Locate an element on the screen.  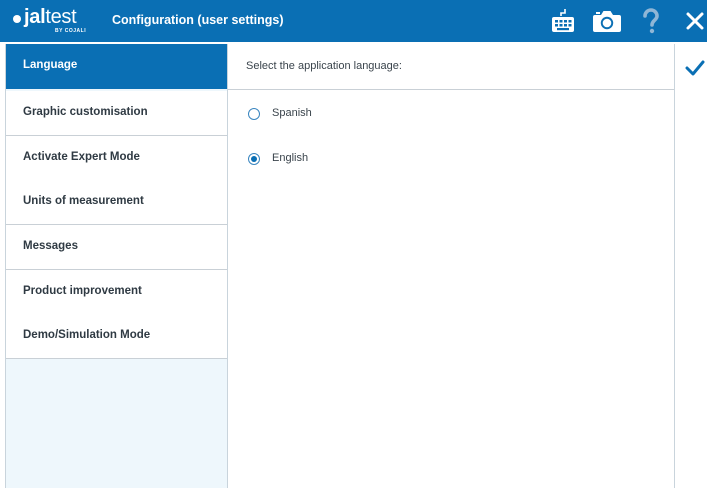
option-label: Spanish is located at coordinates (292, 113).